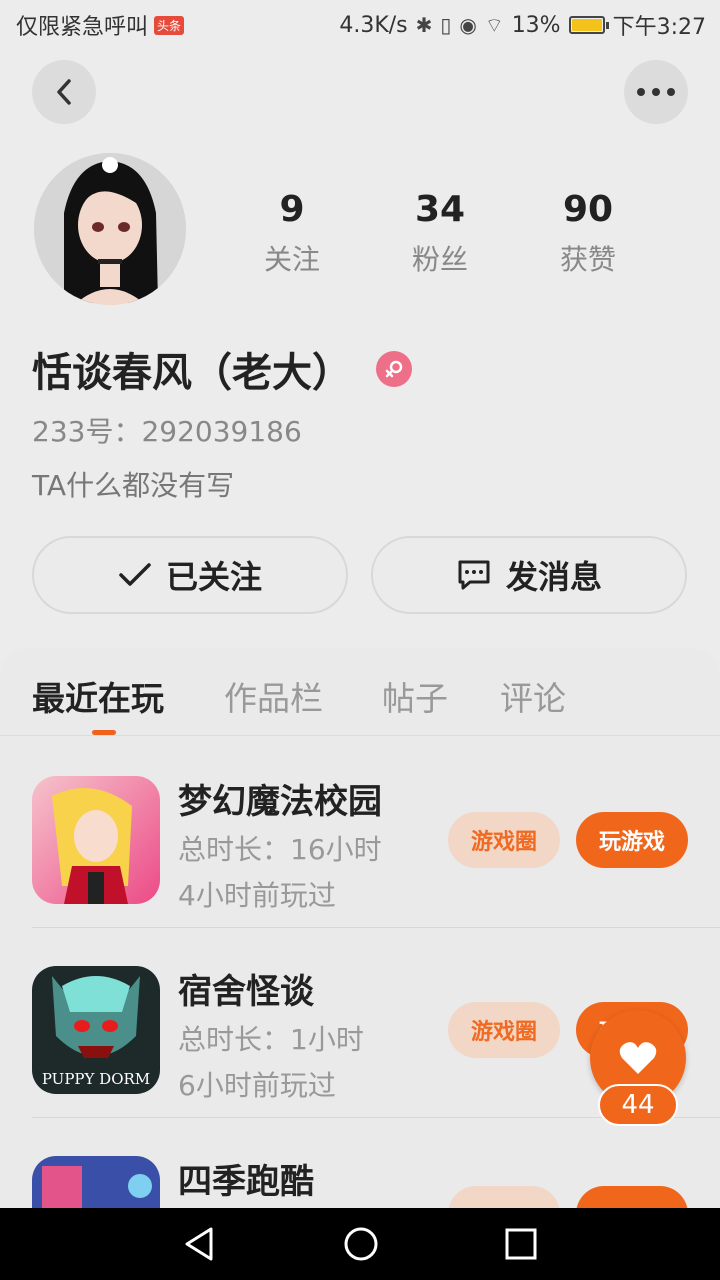 Image resolution: width=720 pixels, height=1280 pixels. Describe the element at coordinates (133, 485) in the screenshot. I see `user-bio: TA什么都没有写` at that location.